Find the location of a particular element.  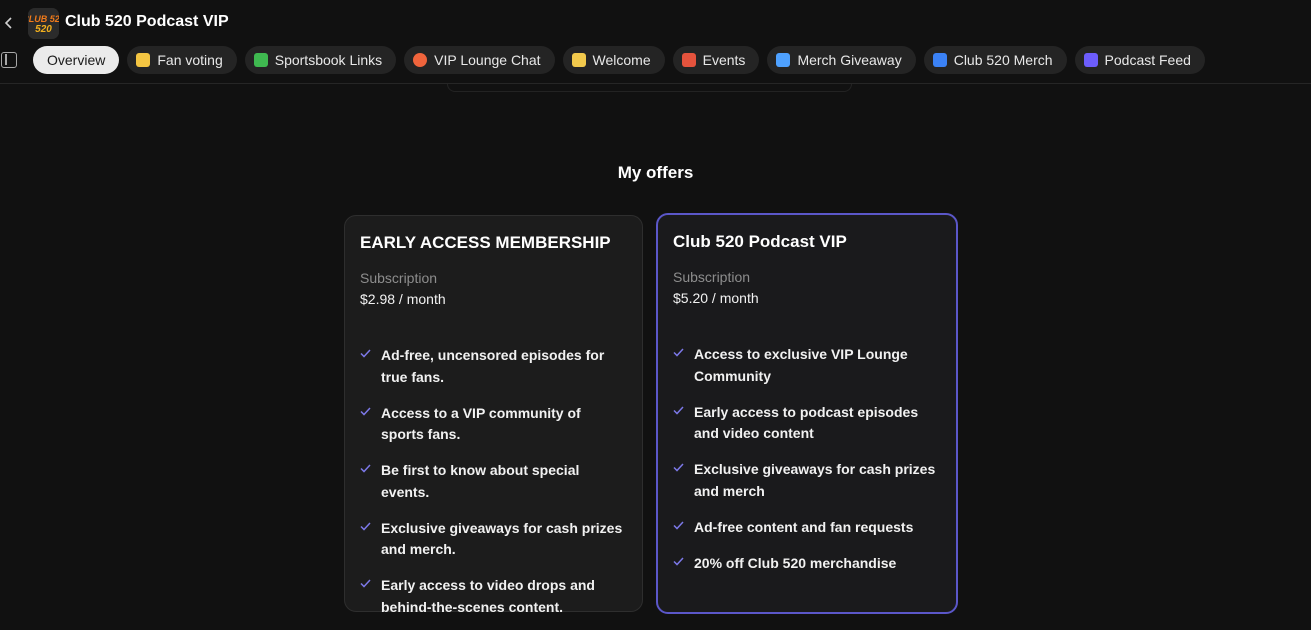

offer-price: $5.20 / month is located at coordinates (716, 298).